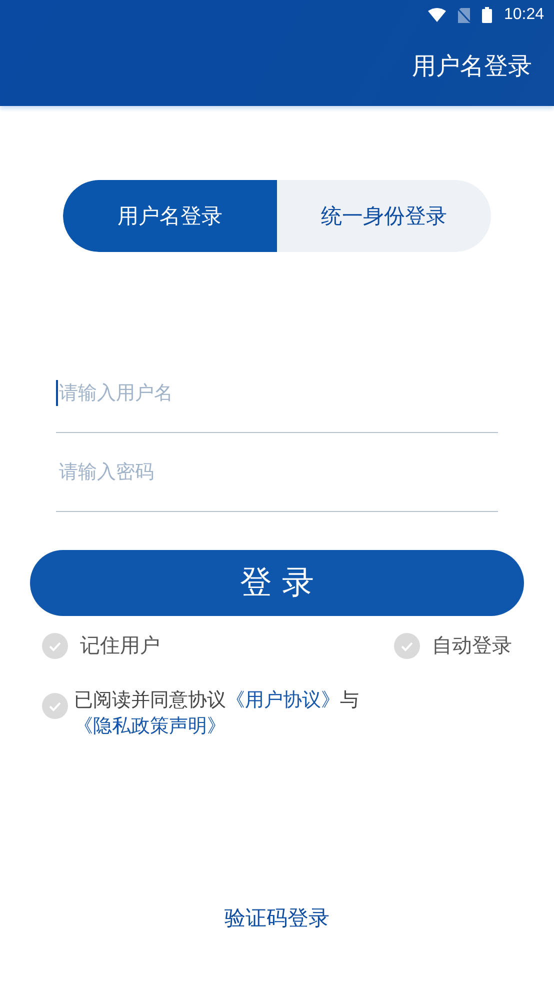 This screenshot has width=554, height=986. What do you see at coordinates (464, 15) in the screenshot?
I see `no-sim-icon` at bounding box center [464, 15].